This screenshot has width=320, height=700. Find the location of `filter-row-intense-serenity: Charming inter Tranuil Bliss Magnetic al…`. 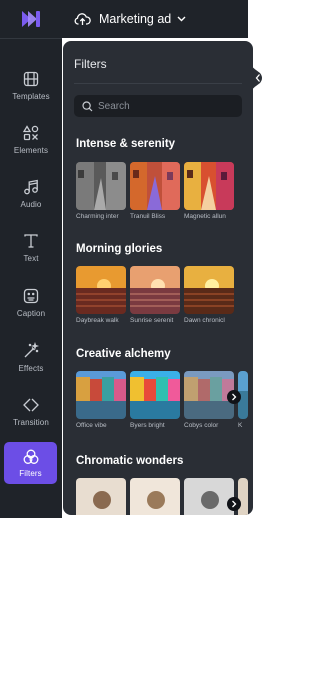

filter-row-intense-serenity: Charming inter Tranuil Bliss Magnetic al… is located at coordinates (164, 193).